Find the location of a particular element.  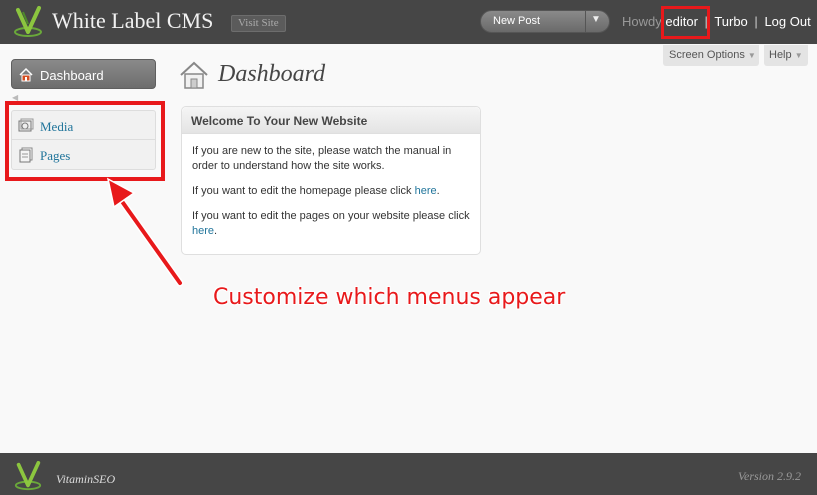

admin-footer: VitaminSEO Version 2.9.2 is located at coordinates (408, 474).